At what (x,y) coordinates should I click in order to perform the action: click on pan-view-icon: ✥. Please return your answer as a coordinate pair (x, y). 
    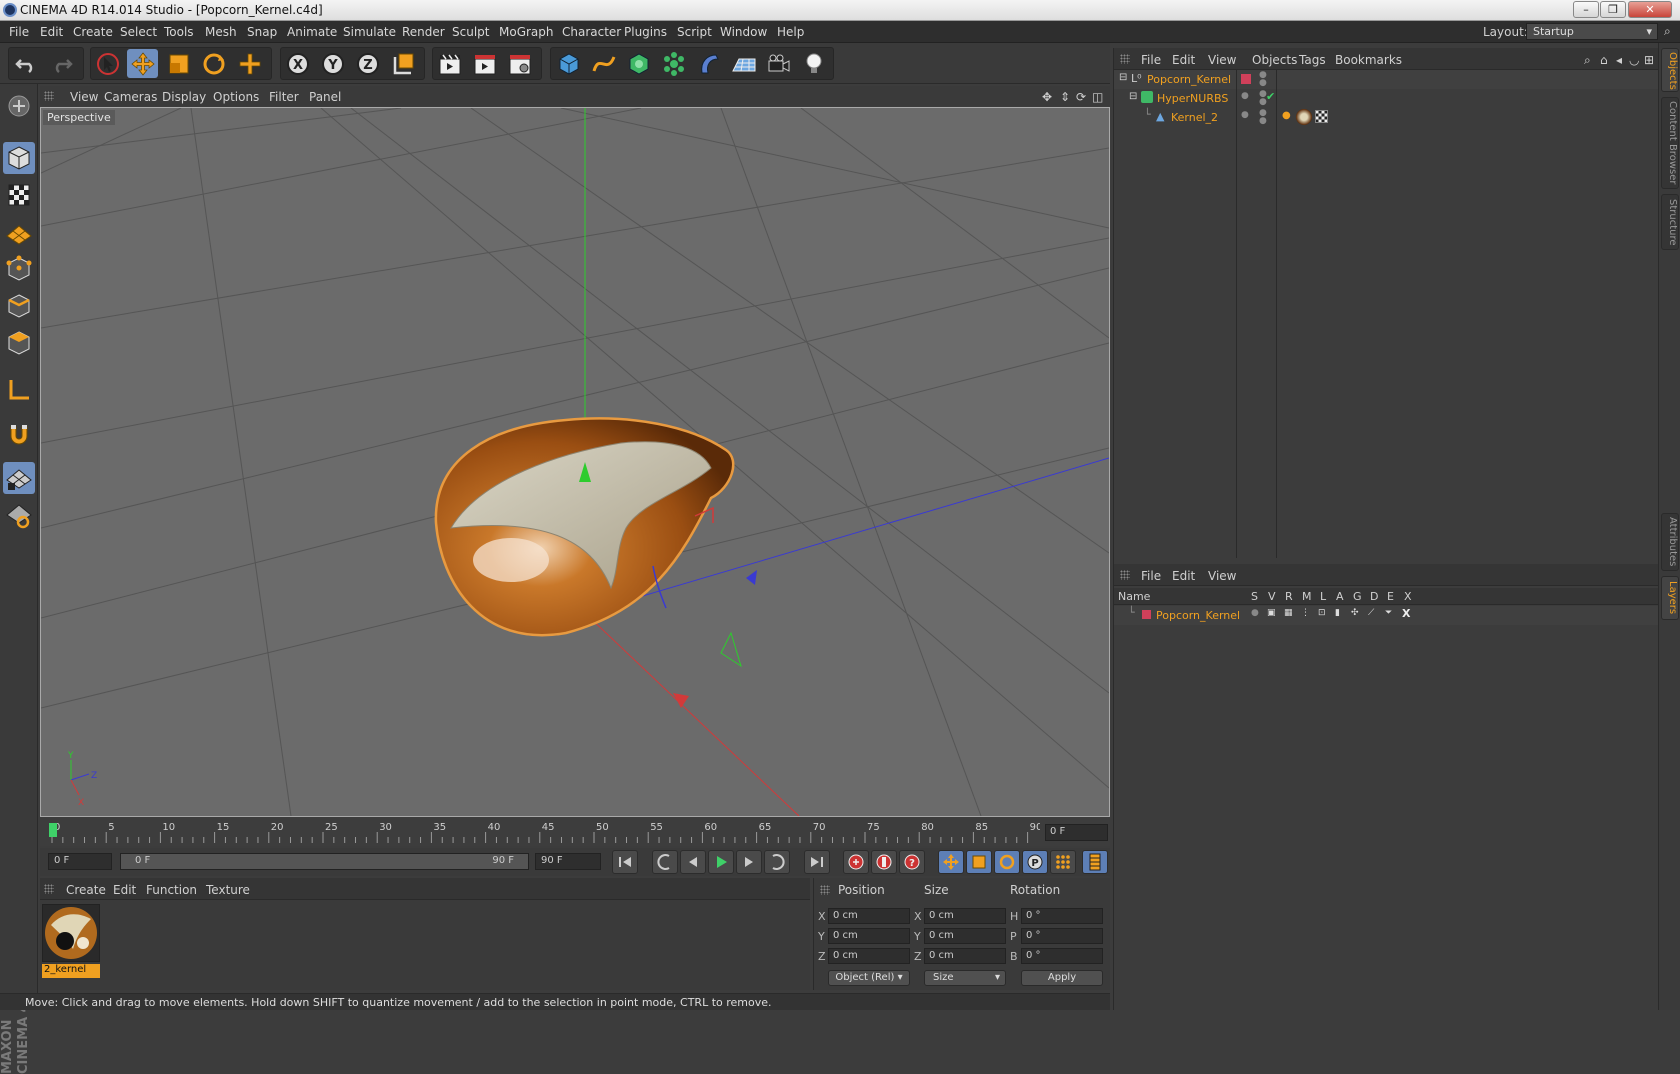
    Looking at the image, I should click on (1047, 97).